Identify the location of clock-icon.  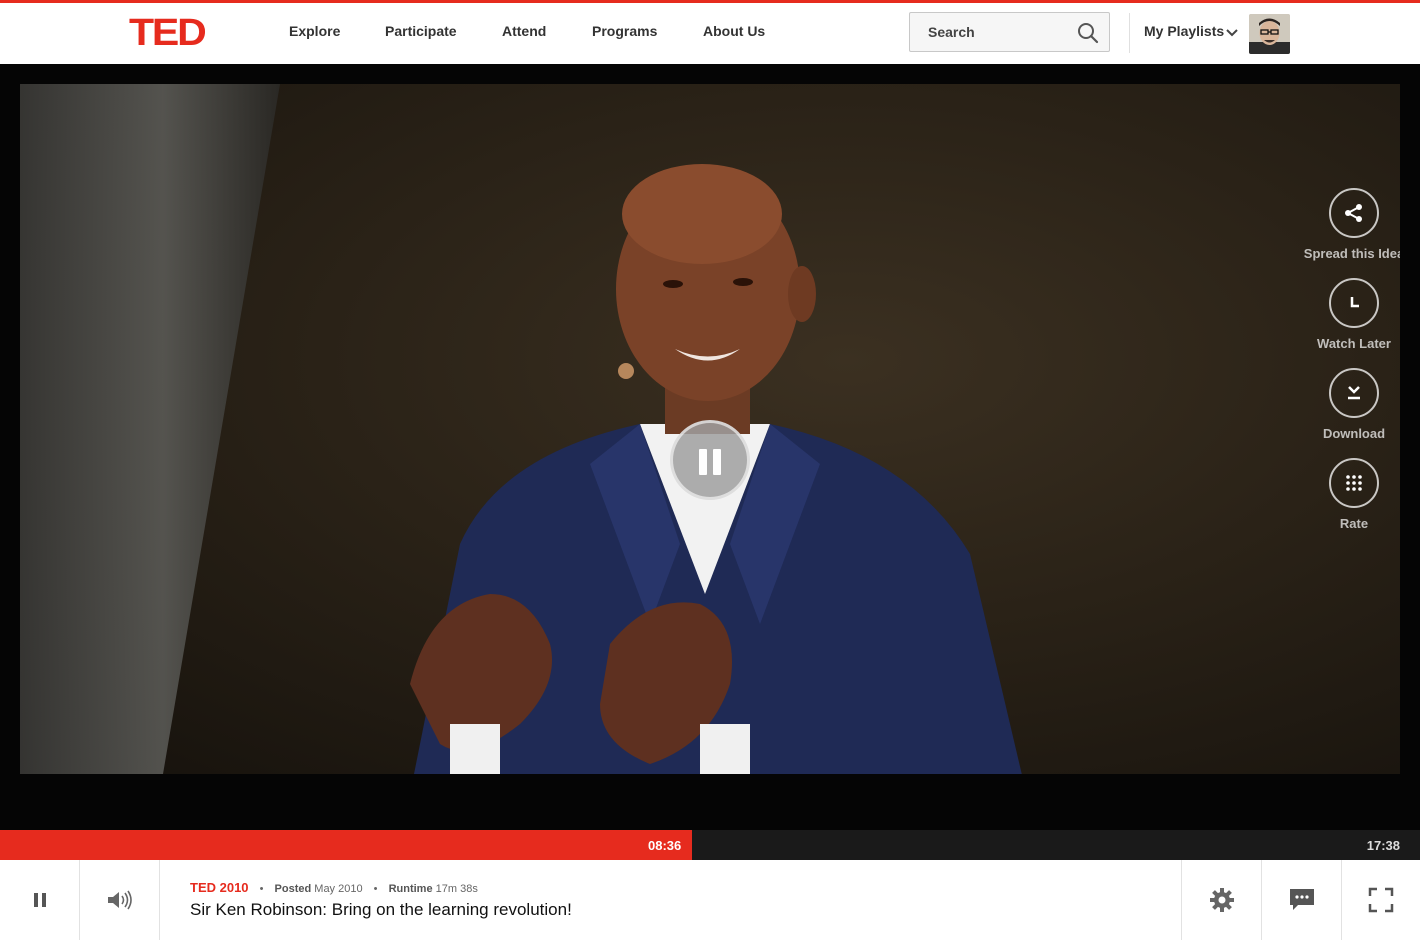
(1354, 302).